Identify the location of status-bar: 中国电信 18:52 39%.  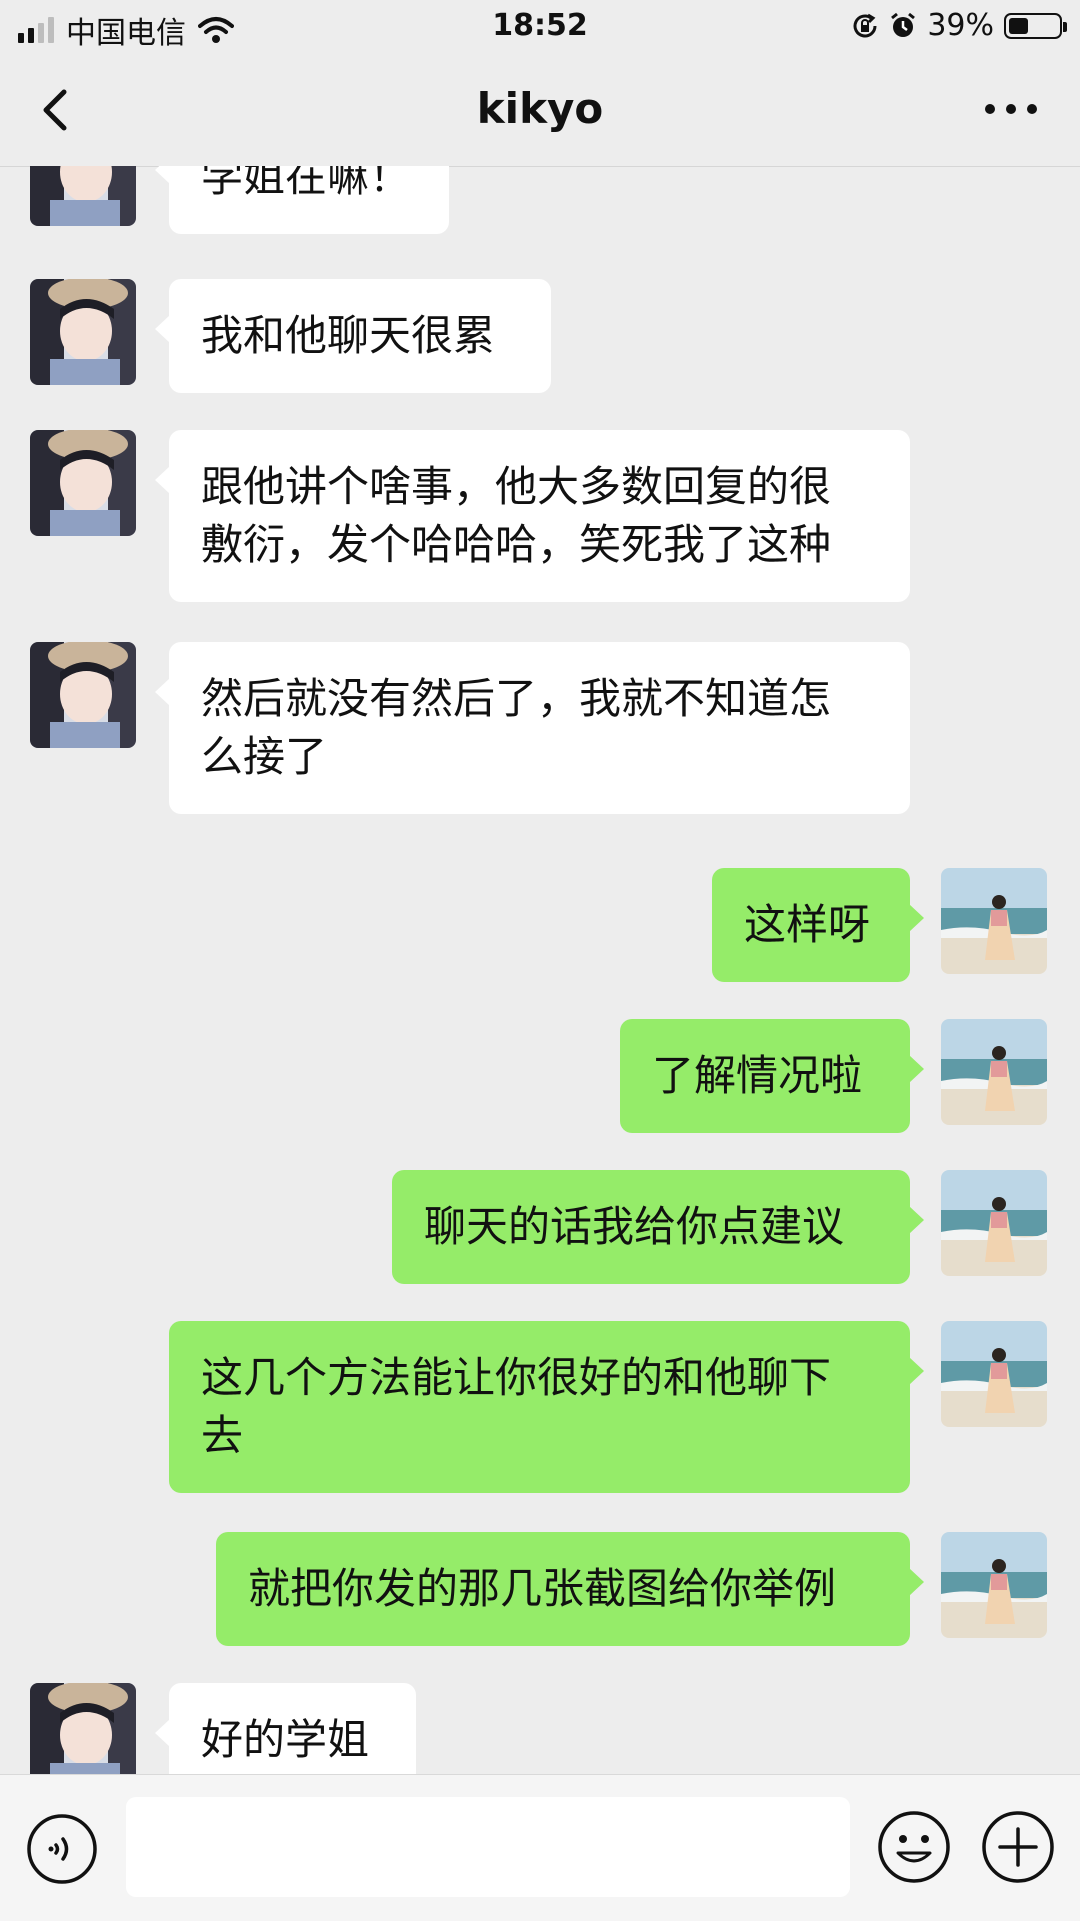
(540, 27).